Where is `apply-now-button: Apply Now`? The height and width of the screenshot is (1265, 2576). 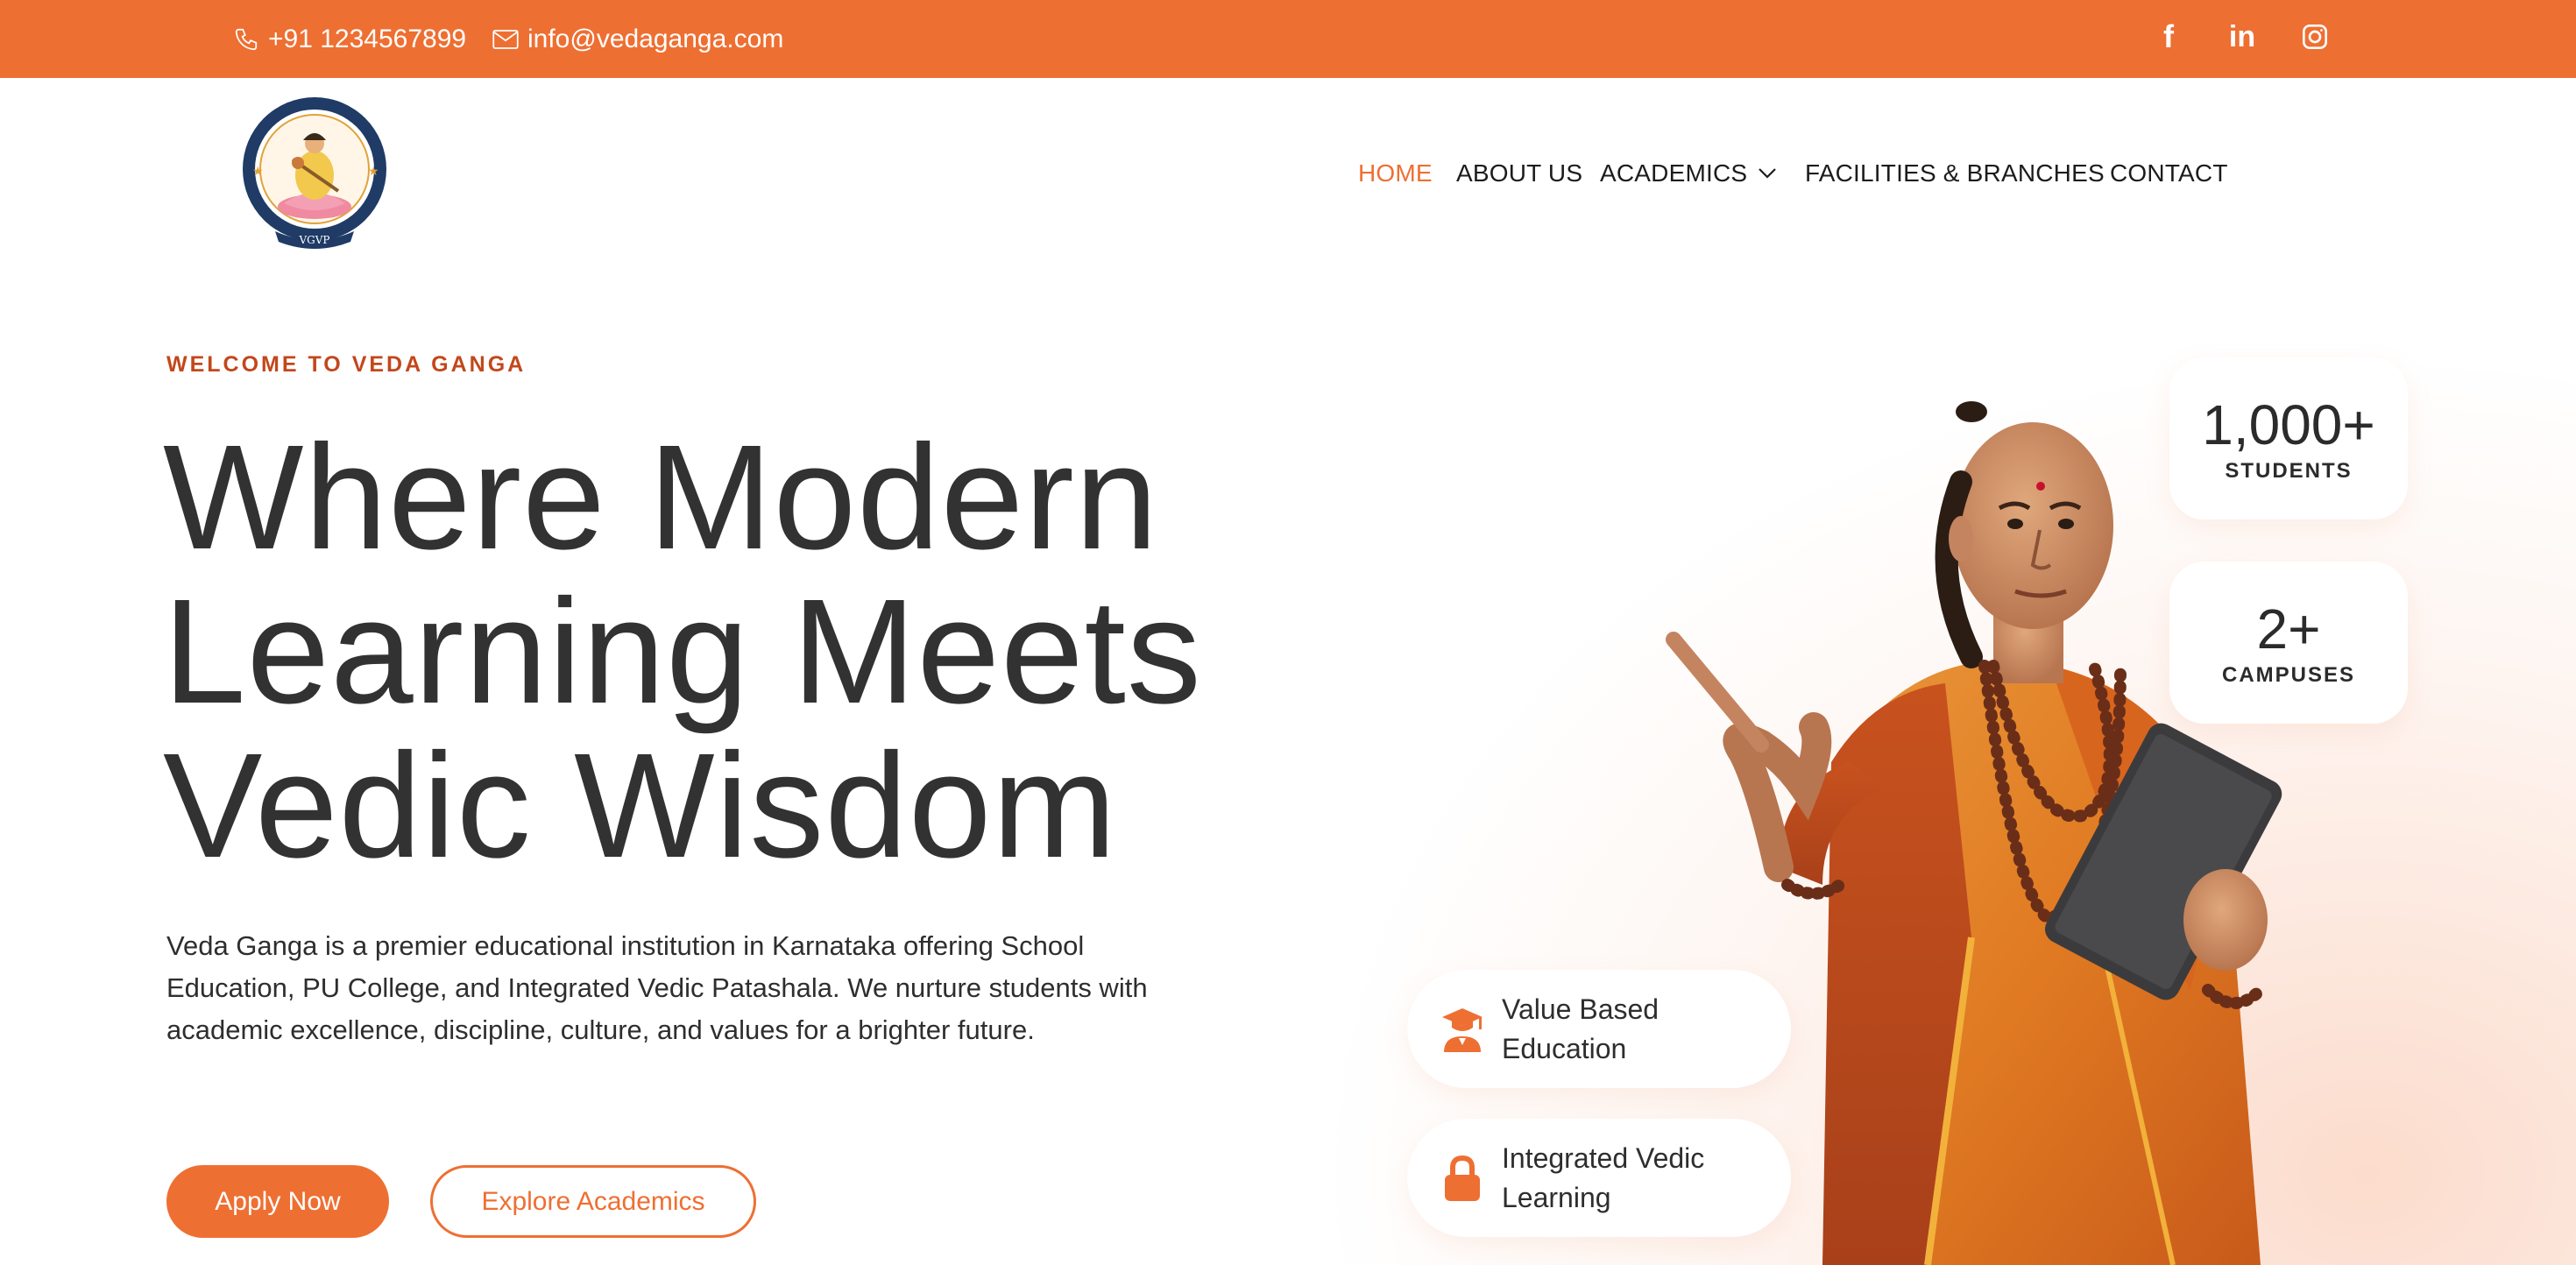 apply-now-button: Apply Now is located at coordinates (277, 1201).